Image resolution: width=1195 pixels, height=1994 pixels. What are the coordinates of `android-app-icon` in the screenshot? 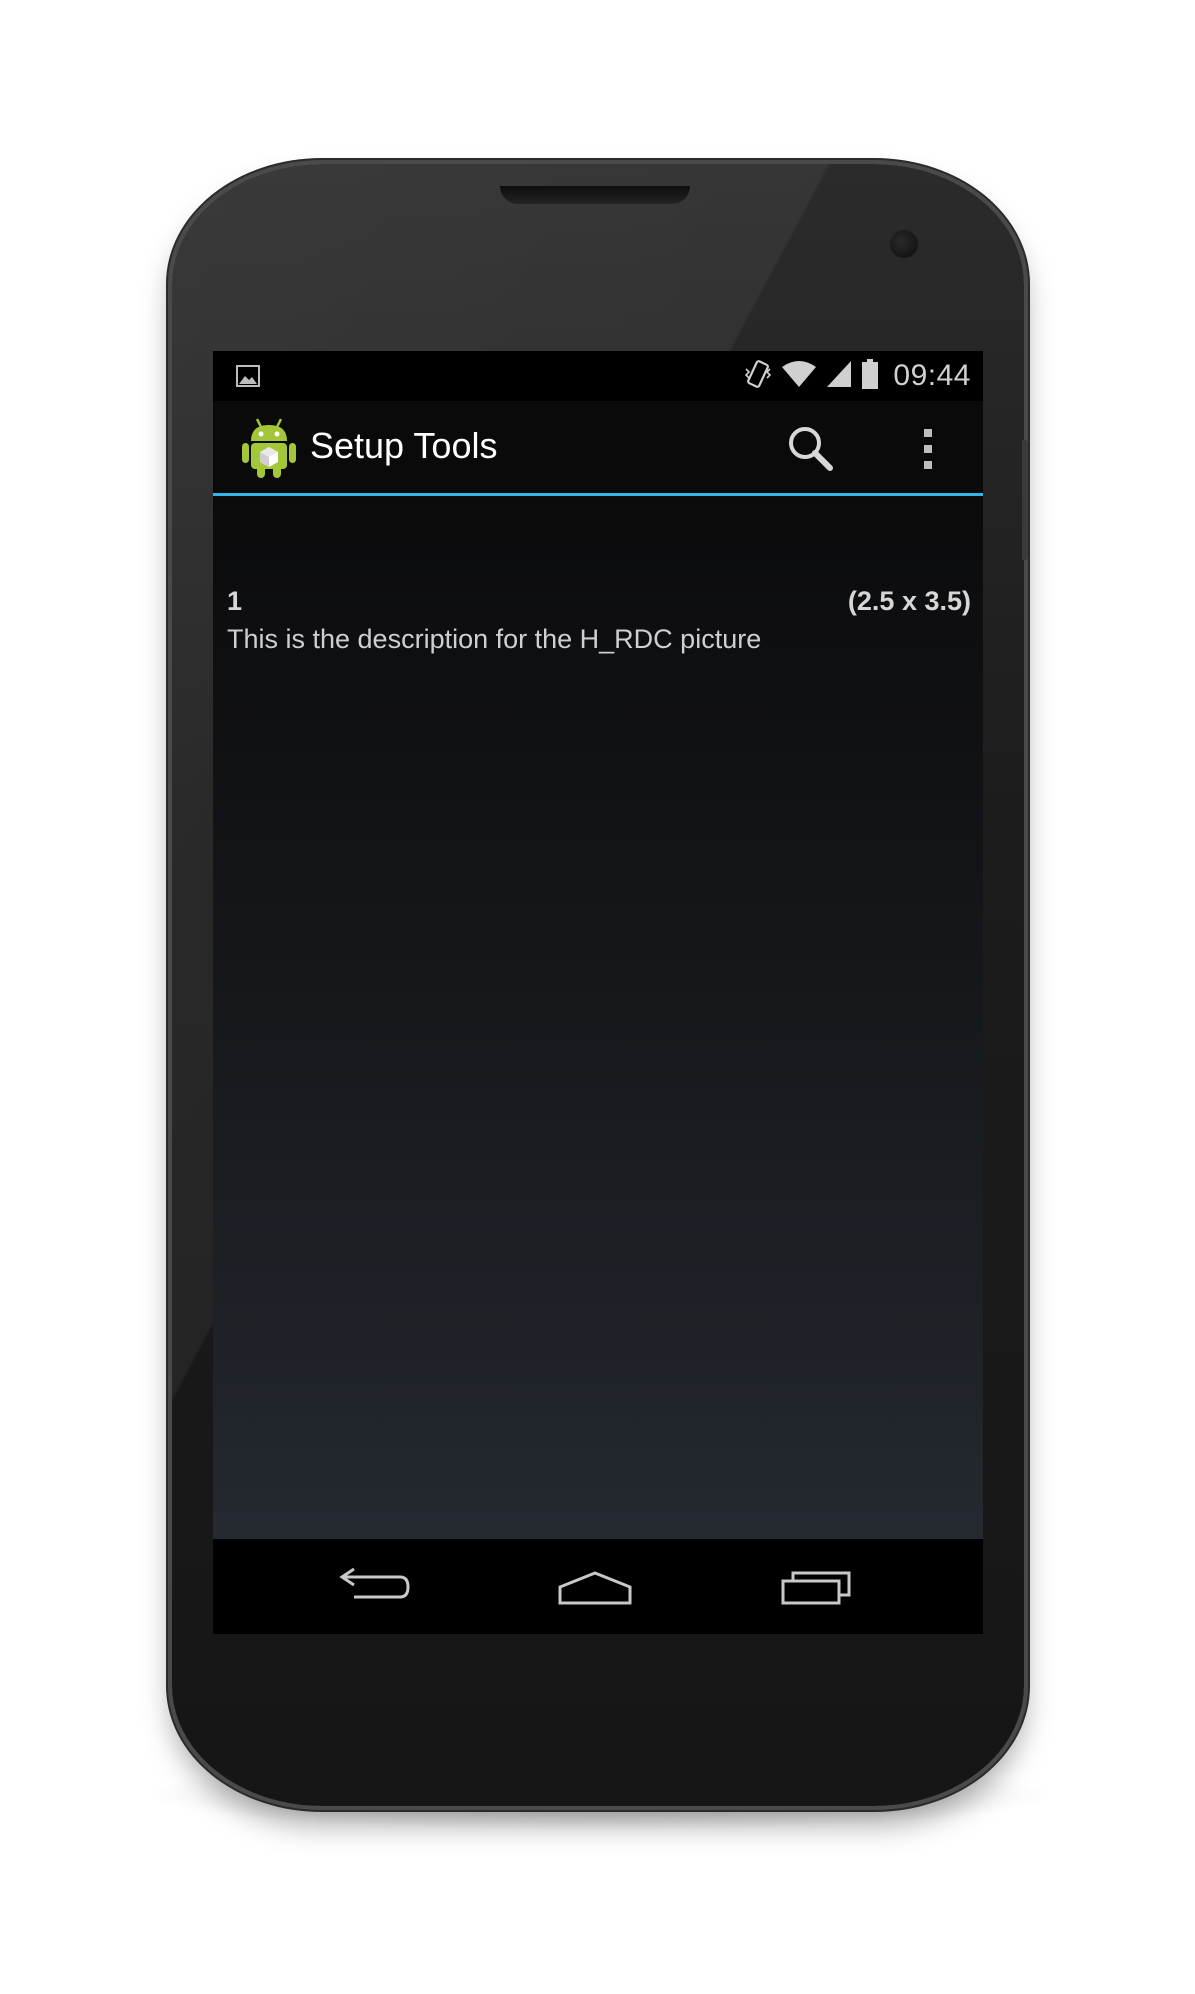 It's located at (269, 448).